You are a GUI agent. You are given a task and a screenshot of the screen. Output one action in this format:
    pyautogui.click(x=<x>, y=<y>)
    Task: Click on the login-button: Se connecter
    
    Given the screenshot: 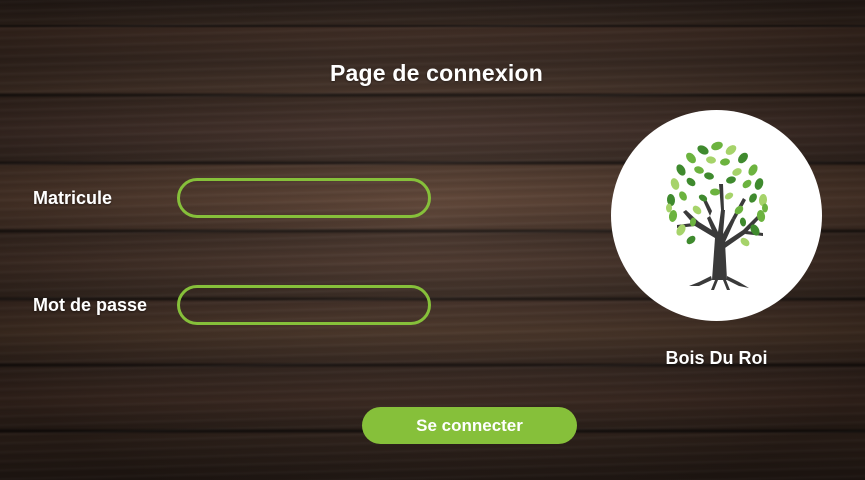 What is the action you would take?
    pyautogui.click(x=469, y=425)
    